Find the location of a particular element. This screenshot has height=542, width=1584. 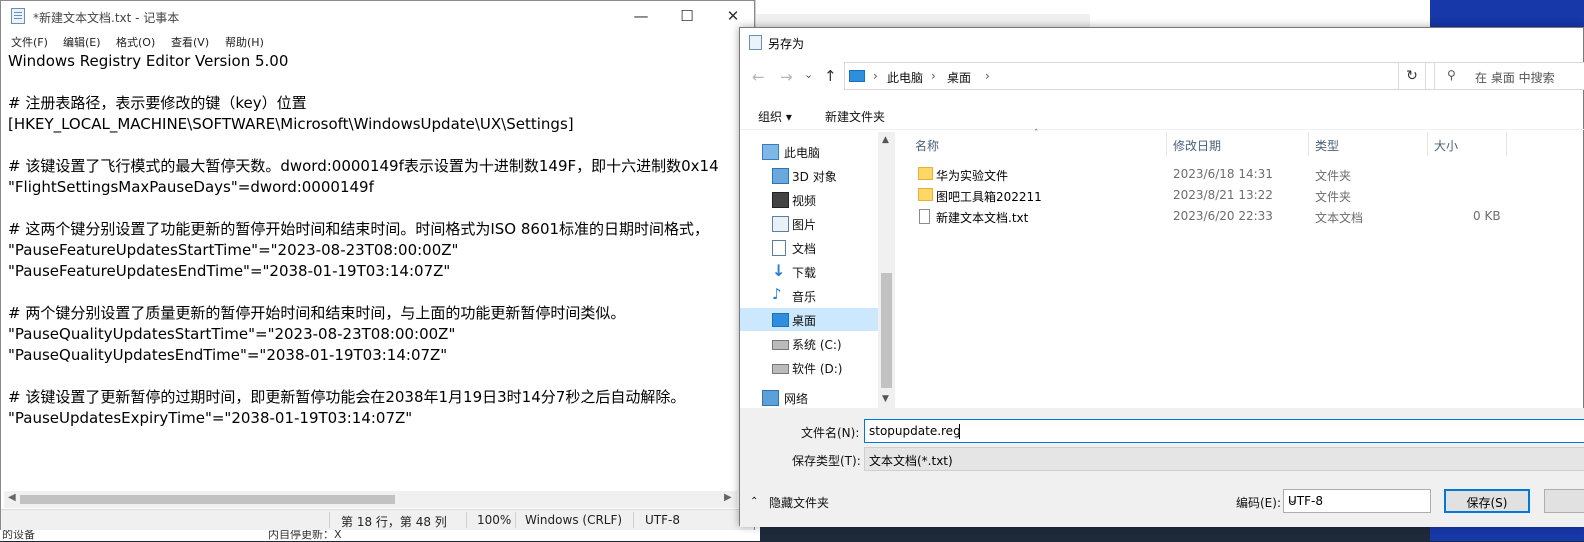

dialog-title: 另存为 is located at coordinates (786, 44).